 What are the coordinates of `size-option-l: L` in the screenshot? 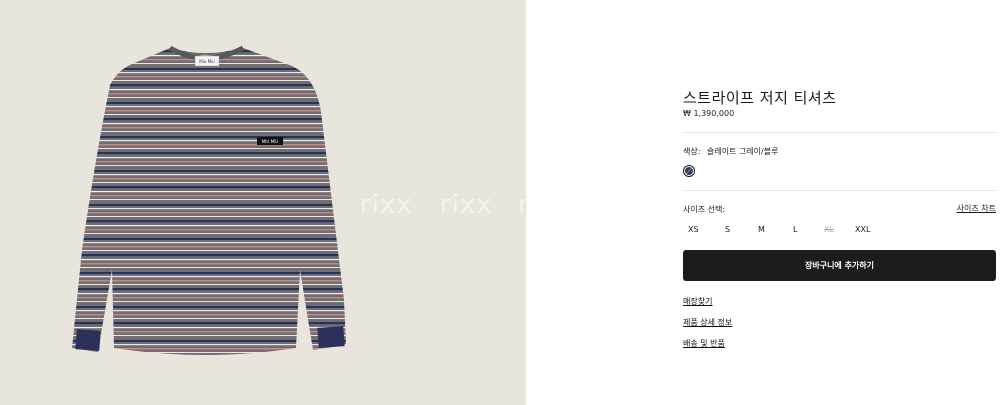 It's located at (795, 229).